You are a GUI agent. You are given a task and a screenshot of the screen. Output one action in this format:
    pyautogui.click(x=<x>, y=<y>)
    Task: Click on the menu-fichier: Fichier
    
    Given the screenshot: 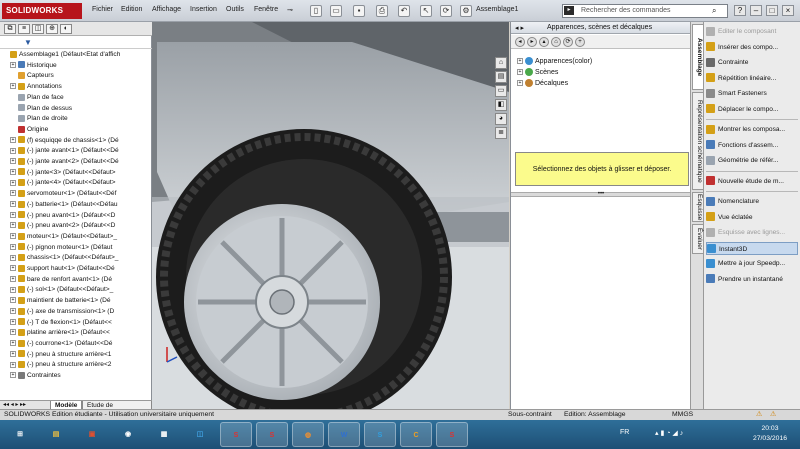 What is the action you would take?
    pyautogui.click(x=102, y=9)
    